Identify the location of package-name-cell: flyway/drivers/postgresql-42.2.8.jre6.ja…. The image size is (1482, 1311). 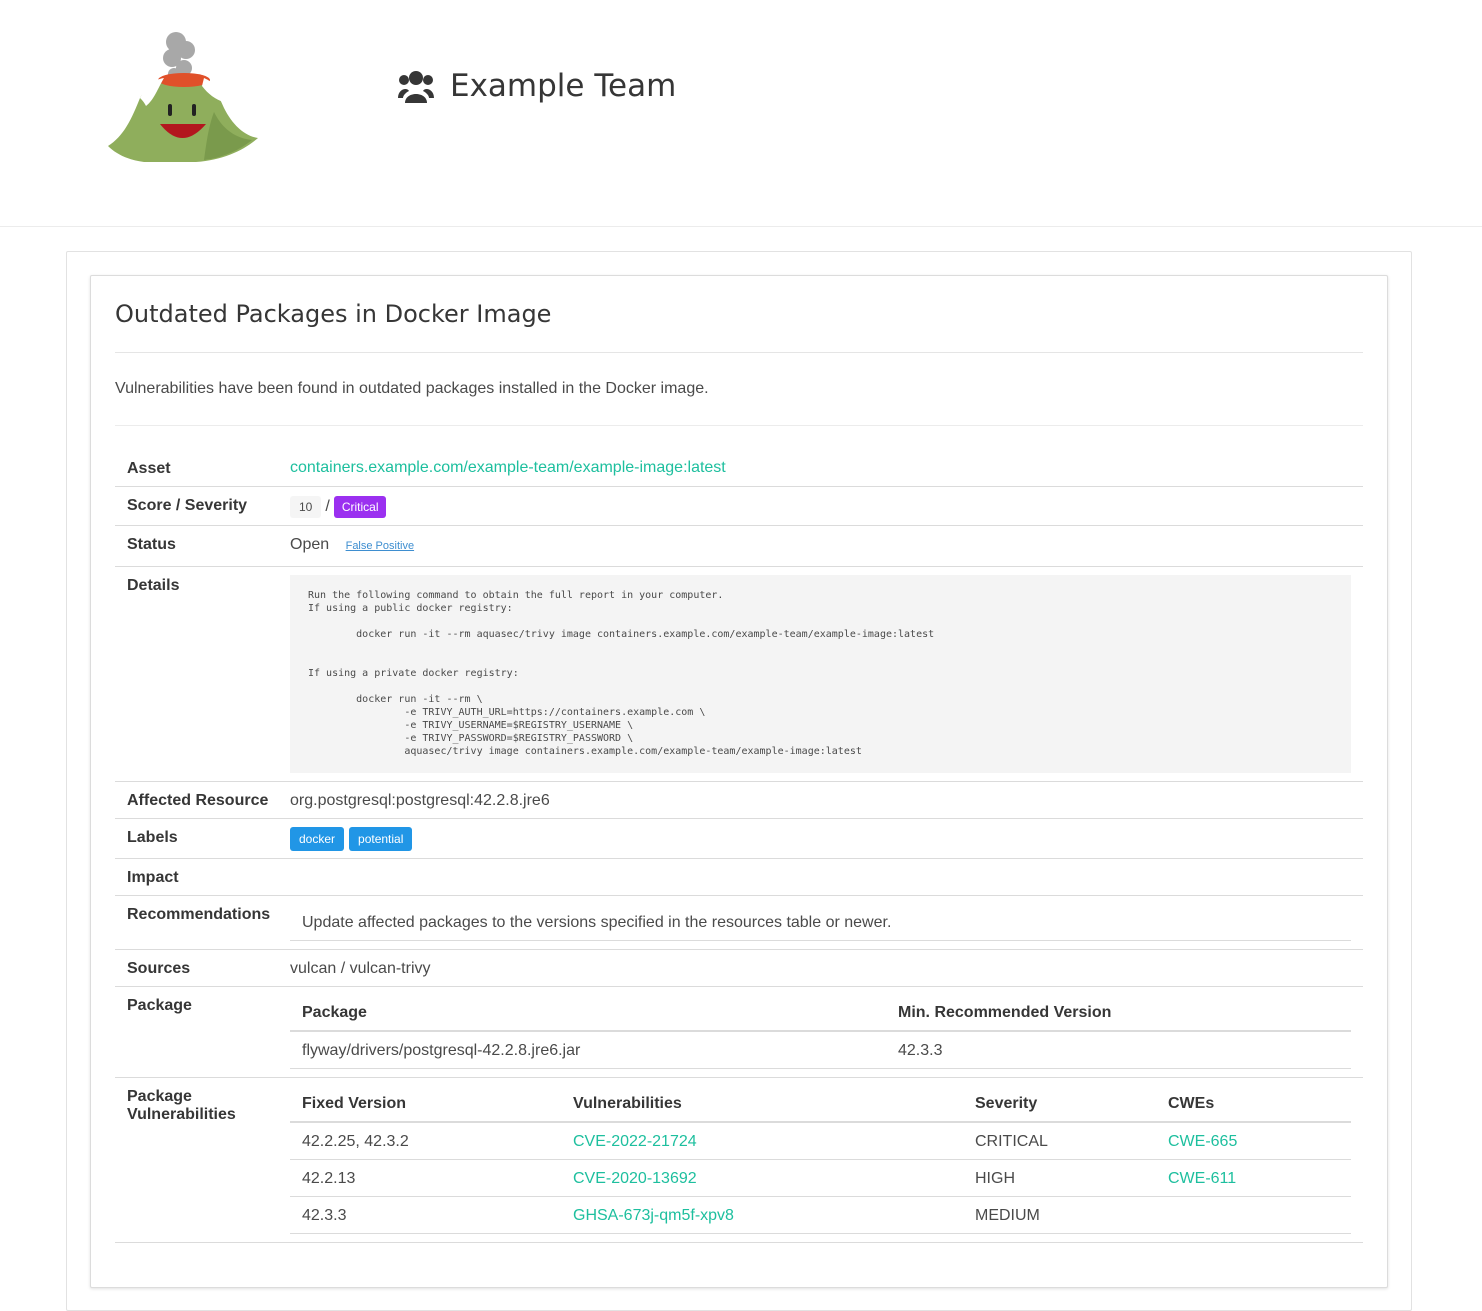
(588, 1050).